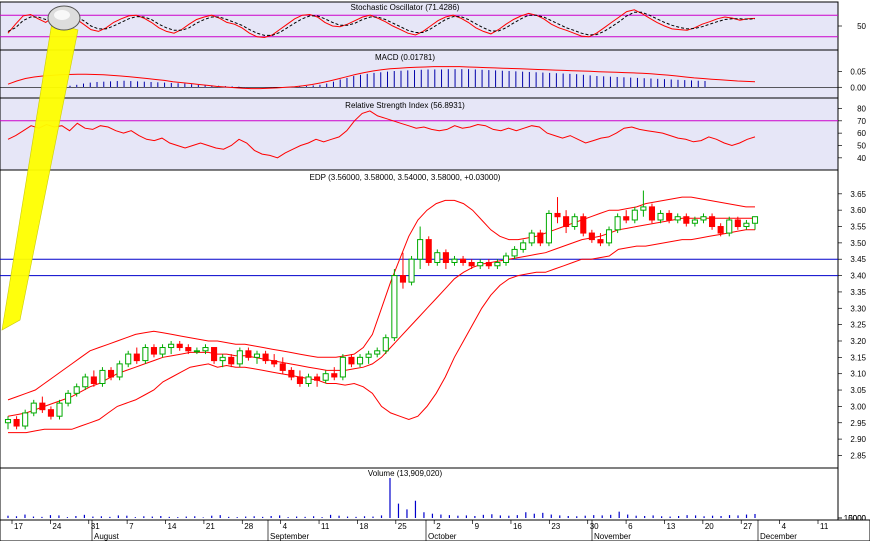 The width and height of the screenshot is (870, 541). What do you see at coordinates (438, 526) in the screenshot?
I see `x-day-label: 2` at bounding box center [438, 526].